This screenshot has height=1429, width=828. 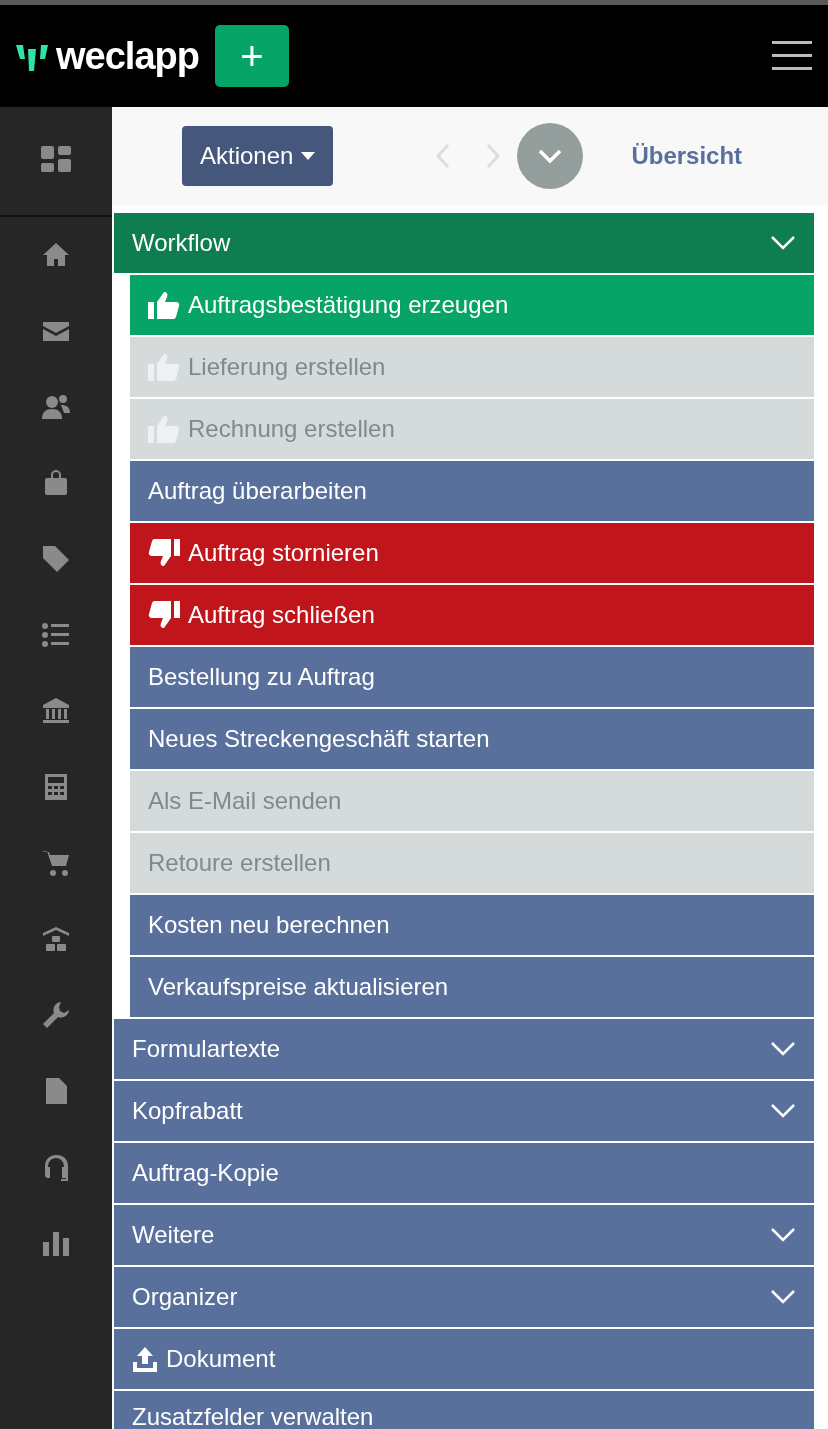 What do you see at coordinates (281, 615) in the screenshot?
I see `action-label: Auftrag schließen` at bounding box center [281, 615].